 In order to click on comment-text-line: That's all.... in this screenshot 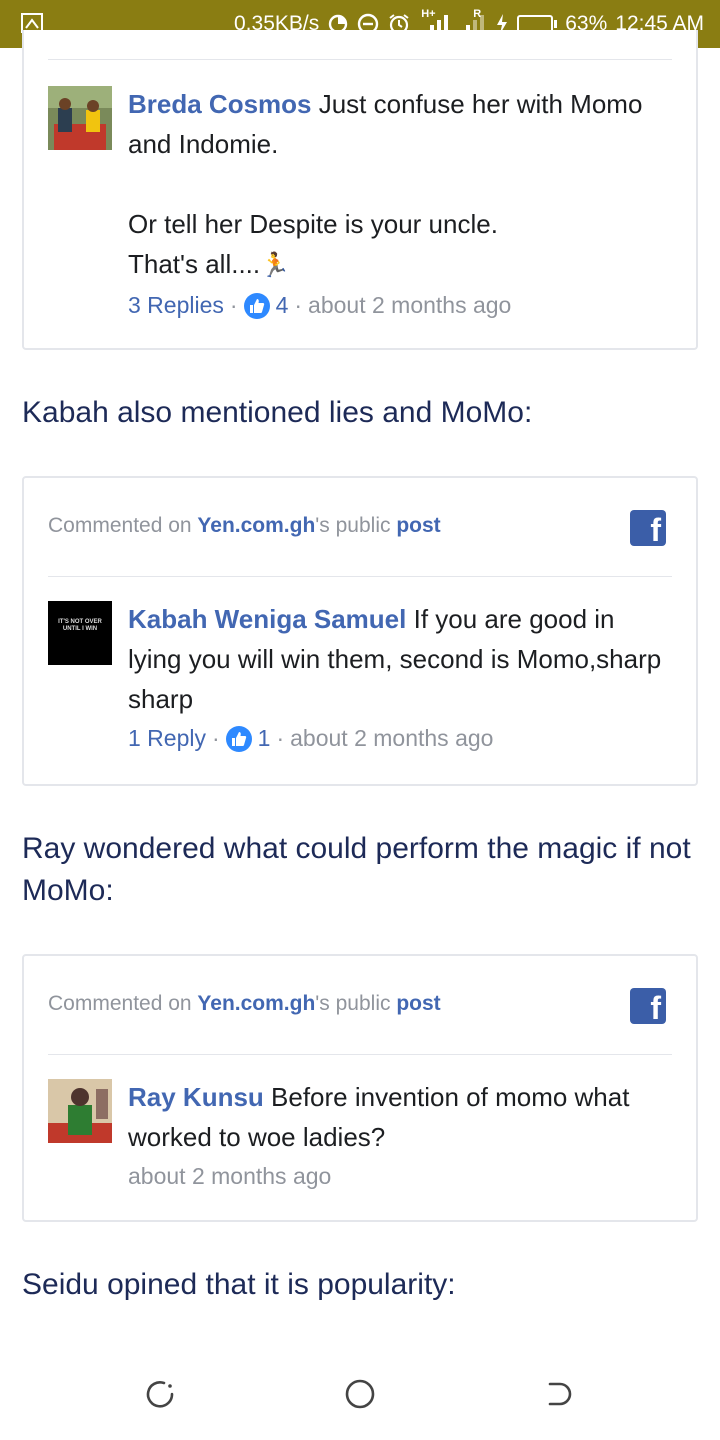, I will do `click(194, 264)`.